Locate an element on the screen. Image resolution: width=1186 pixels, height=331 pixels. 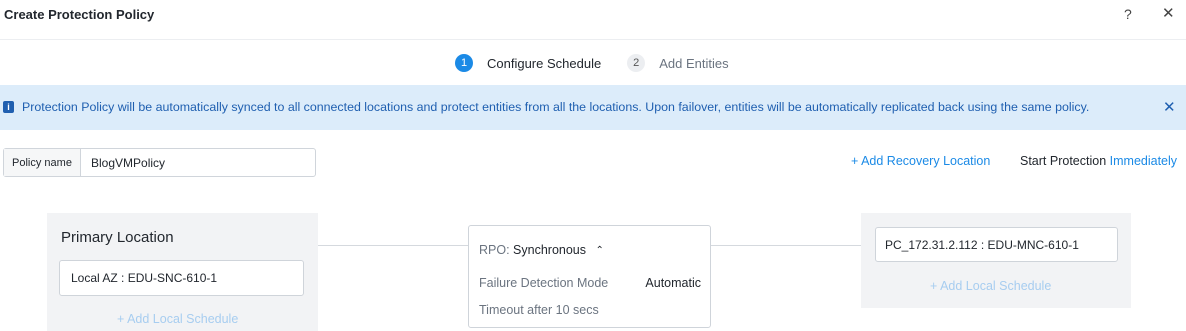
step-number-1: 1 is located at coordinates (464, 63).